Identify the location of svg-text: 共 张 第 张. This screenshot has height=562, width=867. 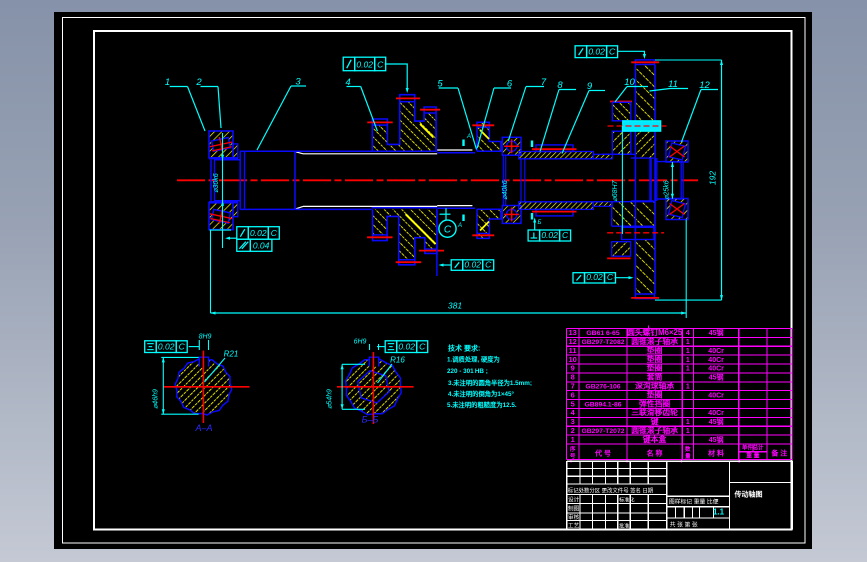
(684, 525).